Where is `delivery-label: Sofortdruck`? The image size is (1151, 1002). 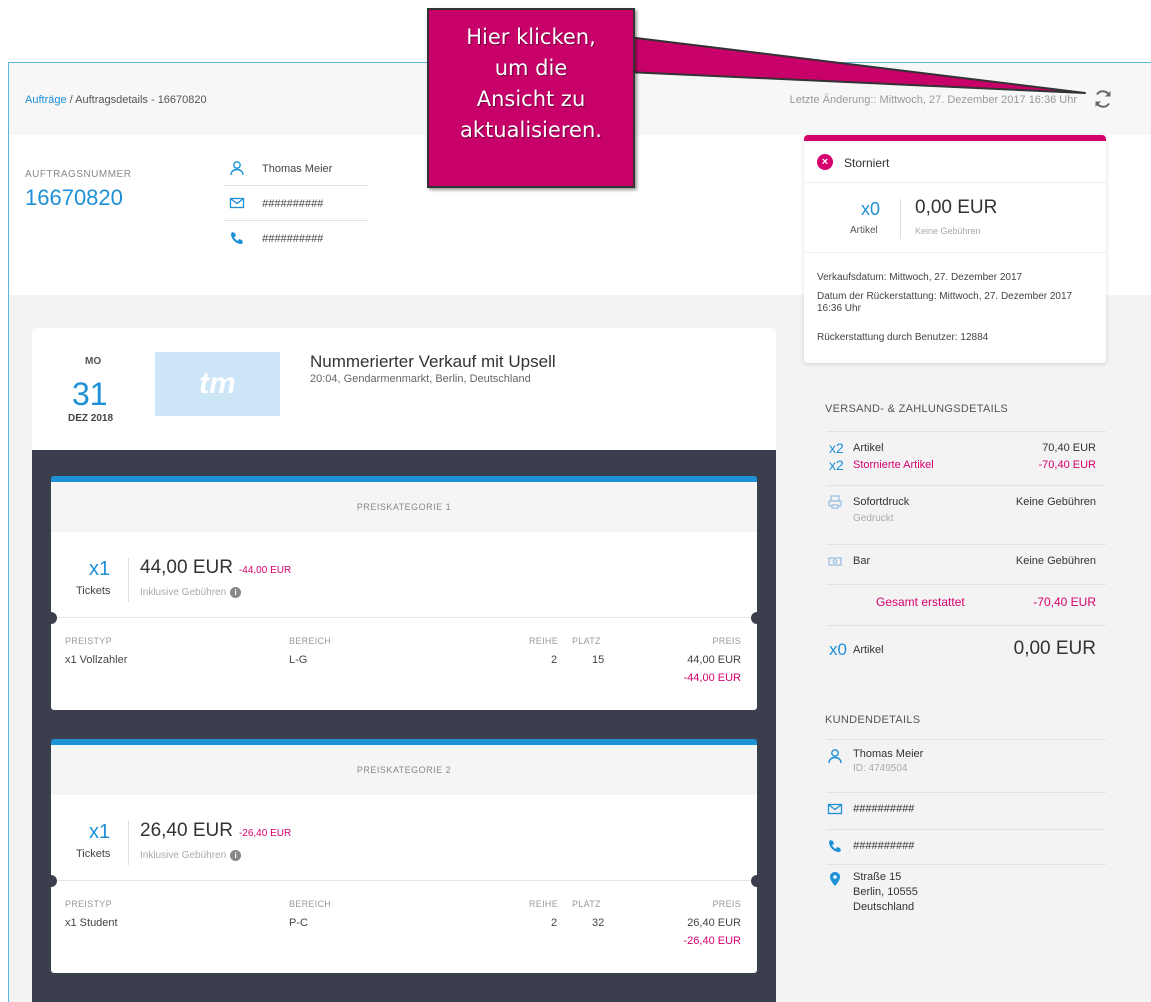 delivery-label: Sofortdruck is located at coordinates (881, 502).